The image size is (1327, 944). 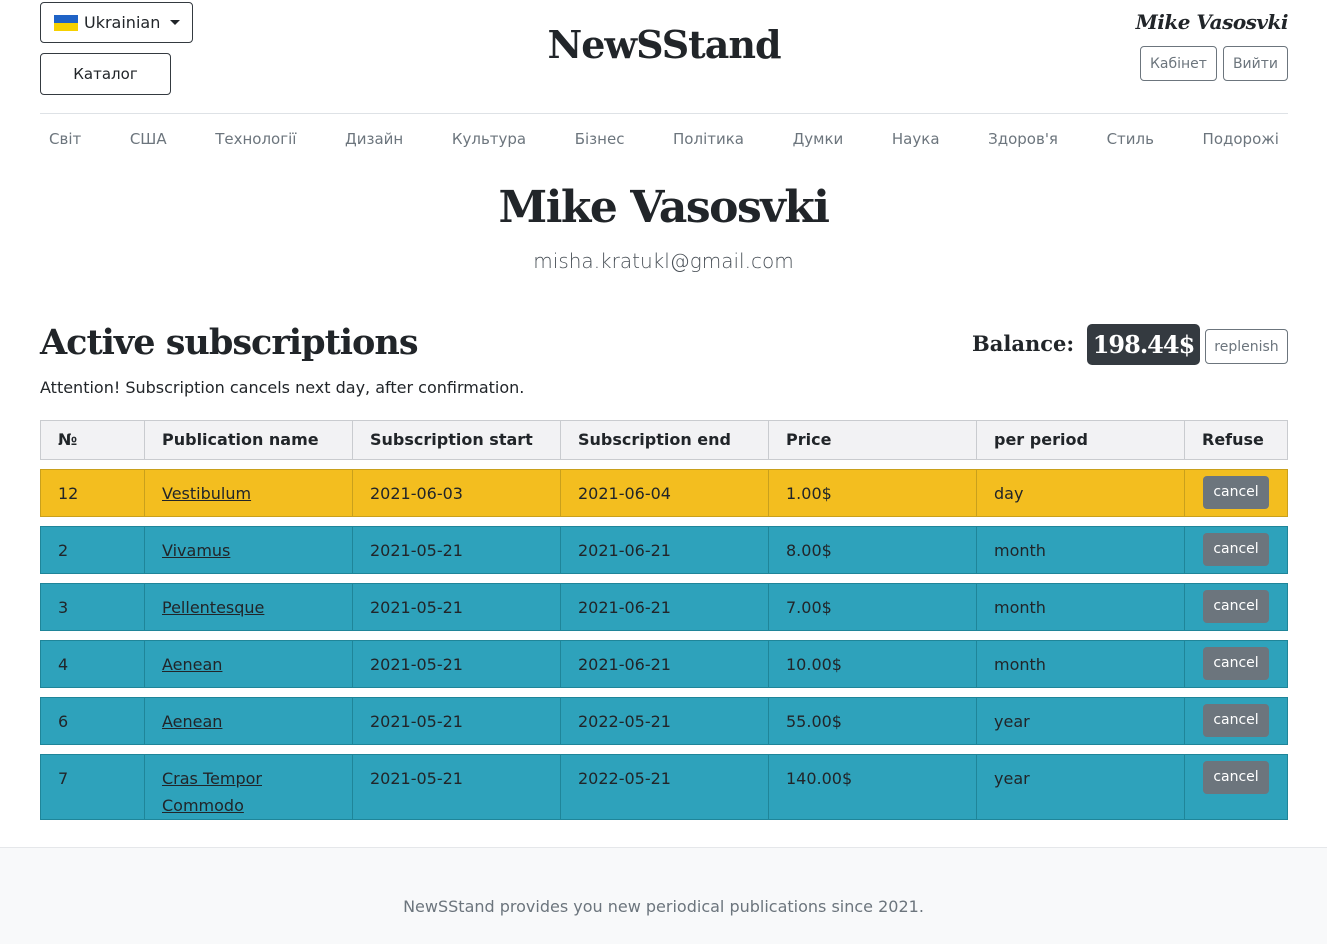 I want to click on end-date: 2021-06-04, so click(x=665, y=493).